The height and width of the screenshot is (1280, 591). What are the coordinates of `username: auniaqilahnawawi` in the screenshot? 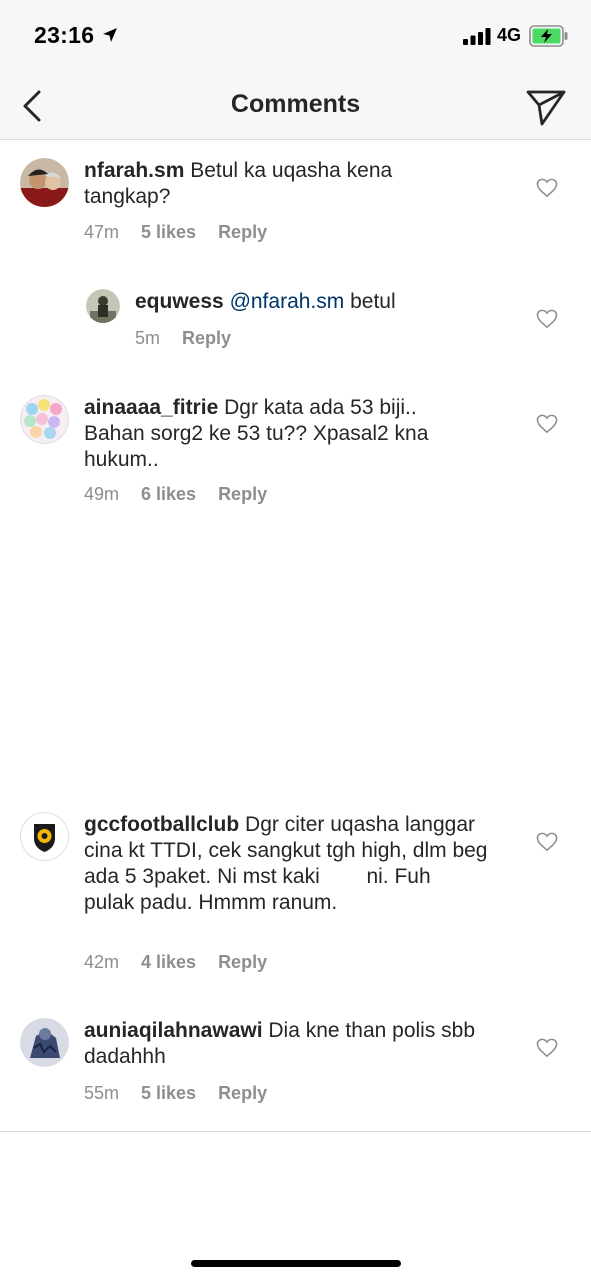 It's located at (173, 1030).